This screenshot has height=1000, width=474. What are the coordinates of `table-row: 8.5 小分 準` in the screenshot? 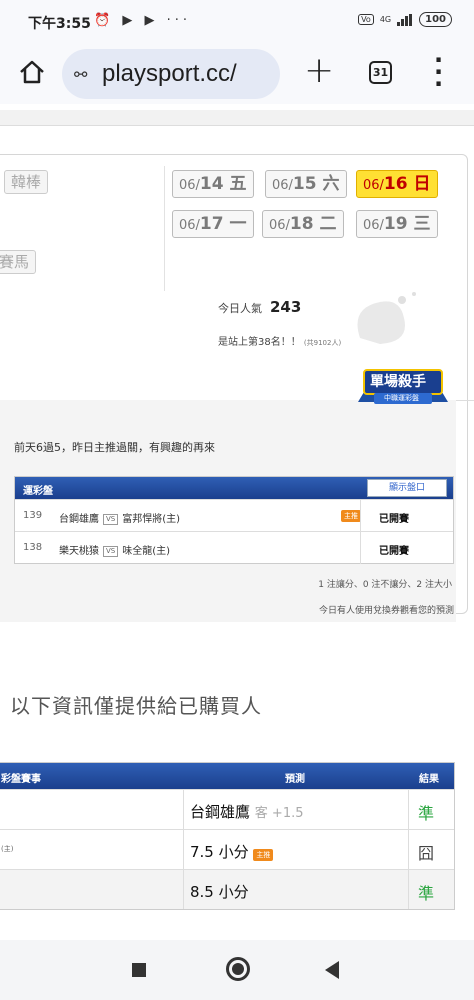 It's located at (227, 889).